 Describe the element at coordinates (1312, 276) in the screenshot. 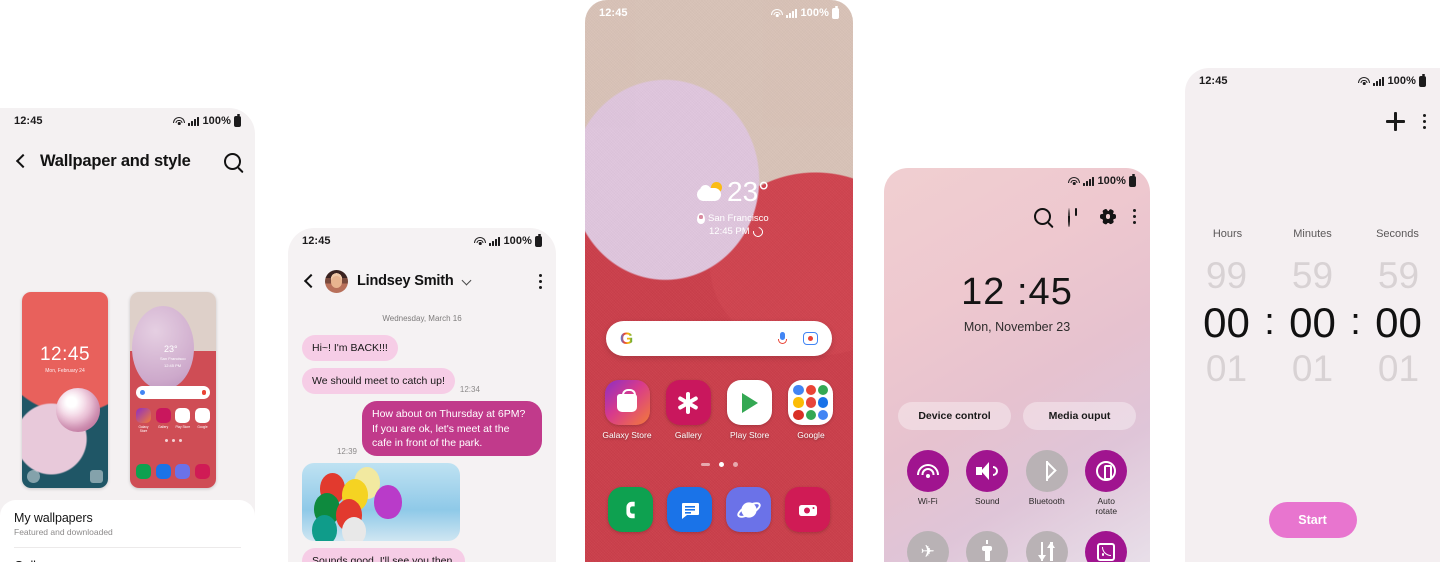

I see `timer-row-above: 99 59 59` at that location.